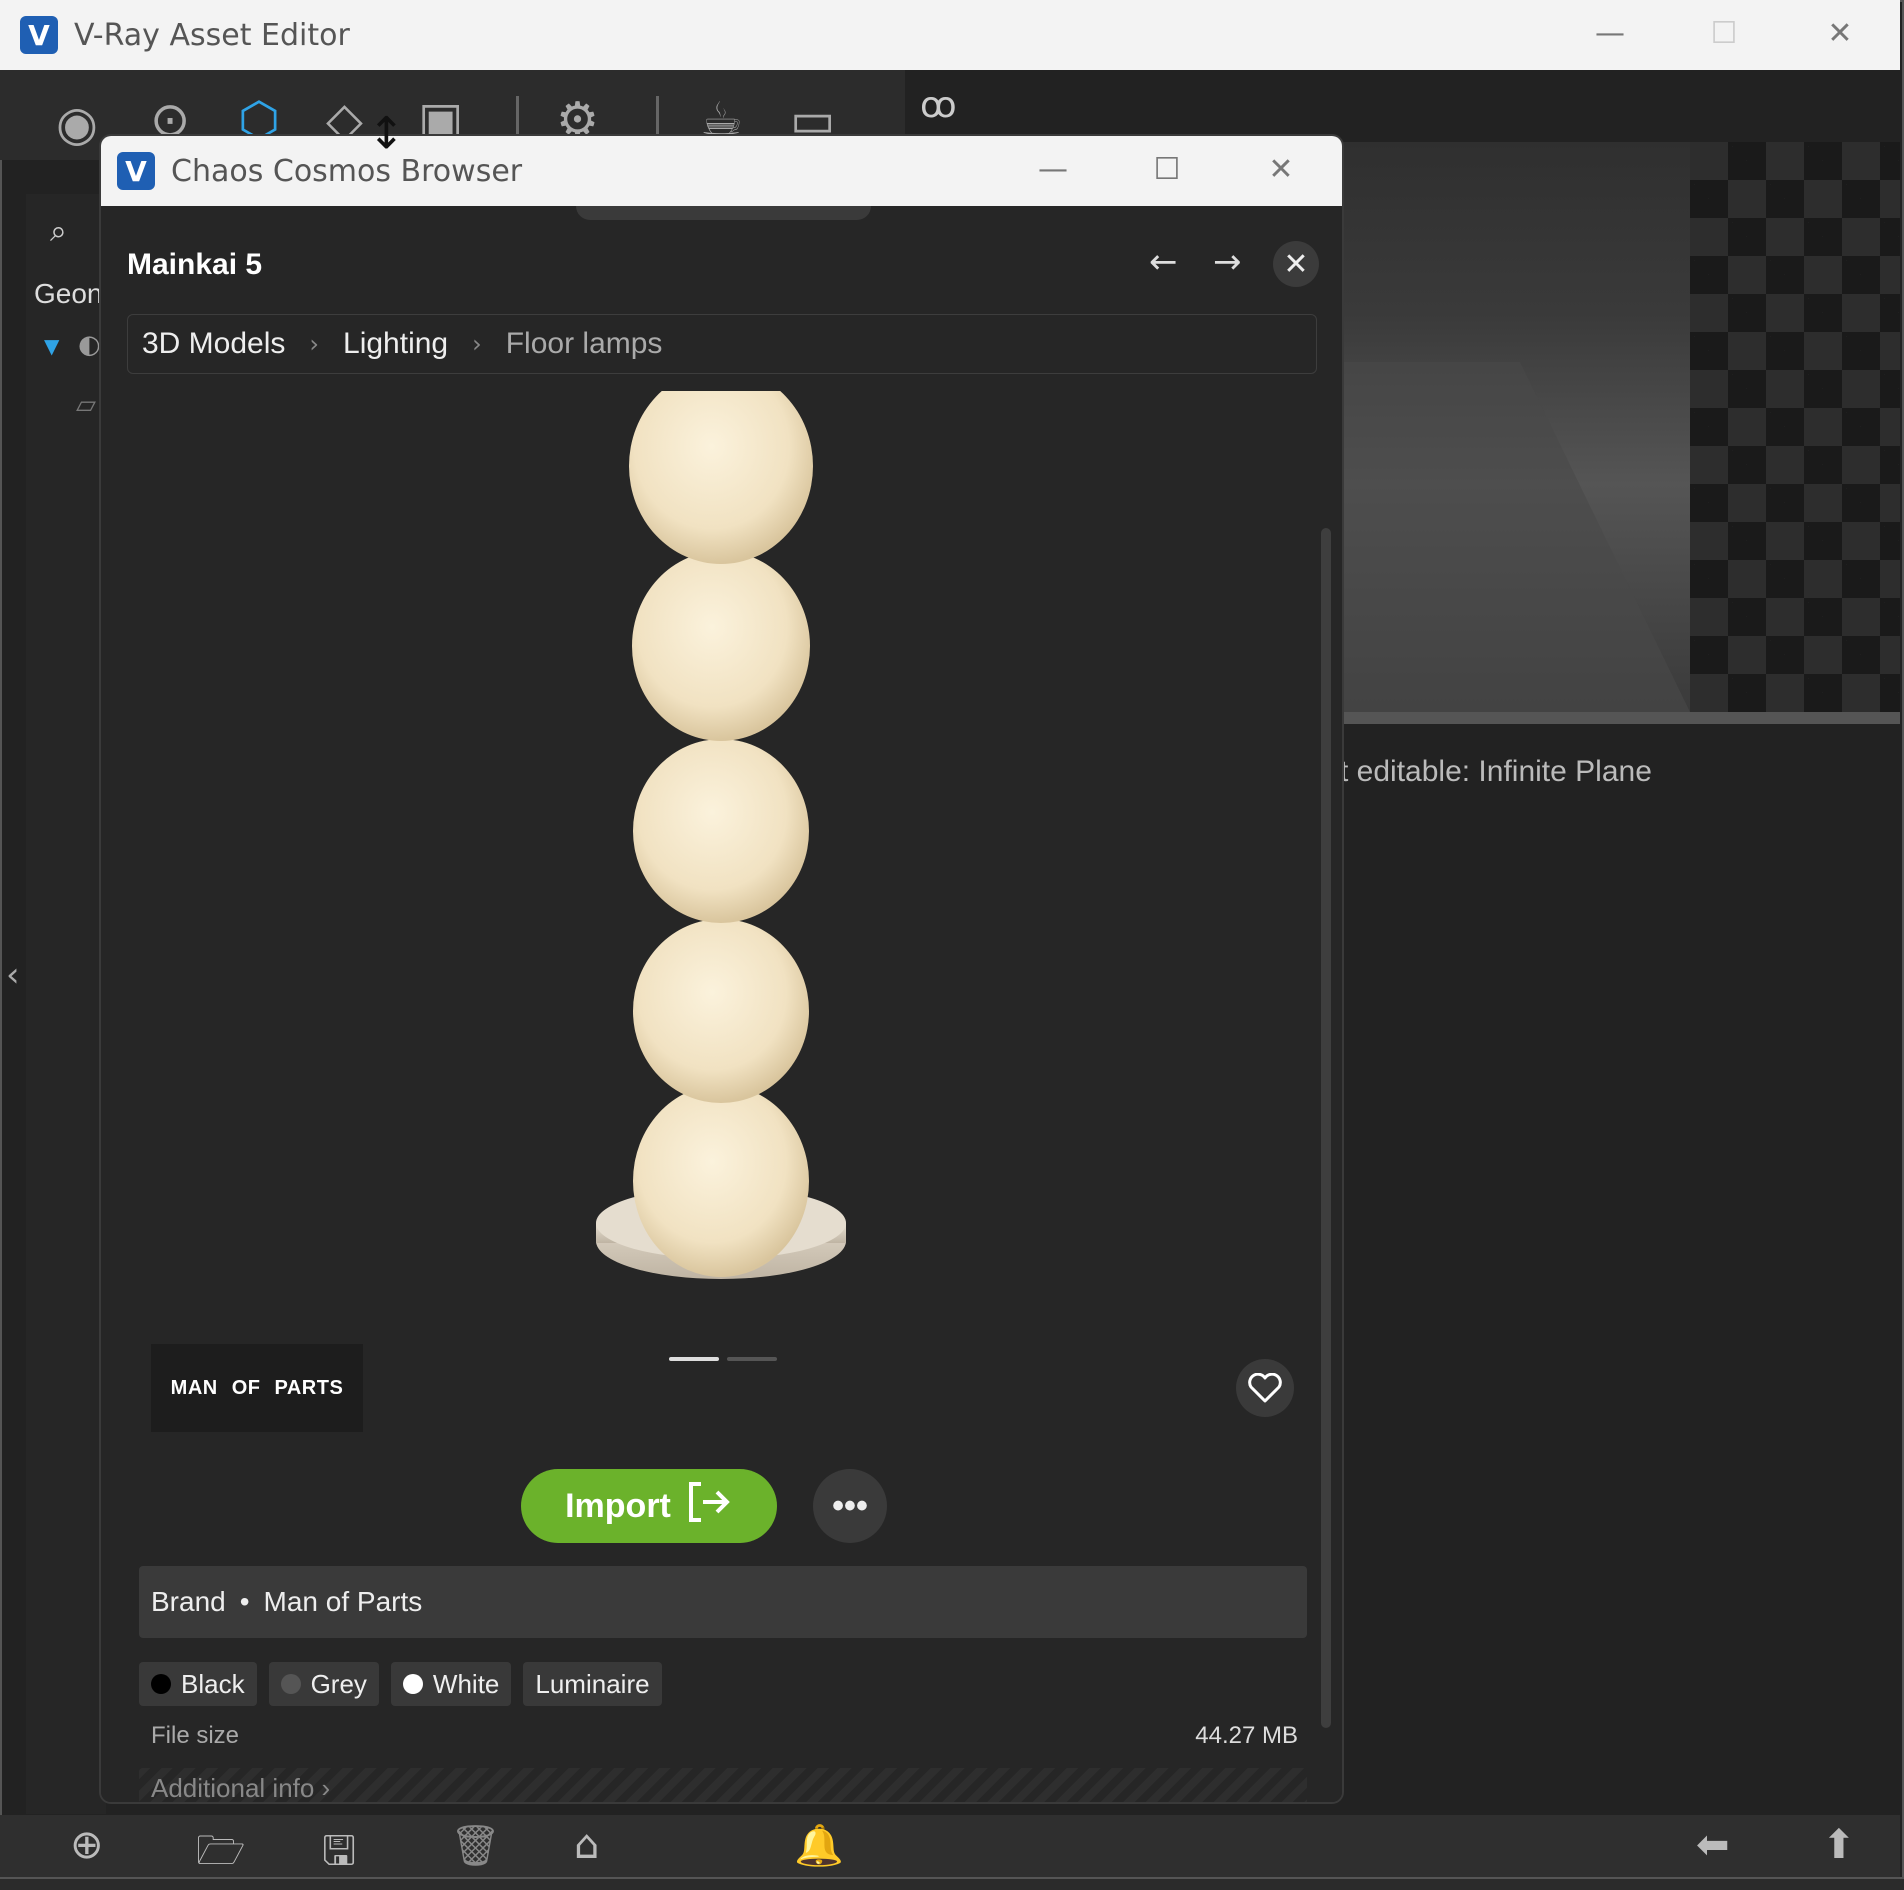 This screenshot has width=1904, height=1890. What do you see at coordinates (1620, 718) in the screenshot?
I see `viewport-separator` at bounding box center [1620, 718].